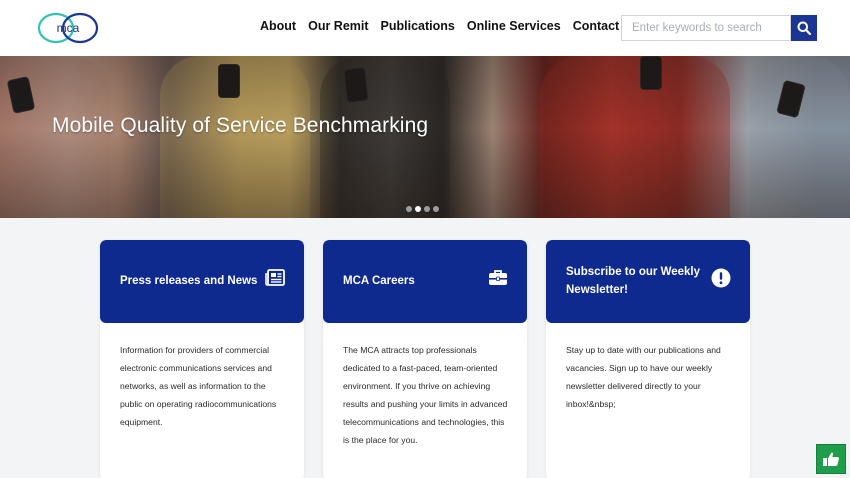  I want to click on newspaper-icon, so click(275, 278).